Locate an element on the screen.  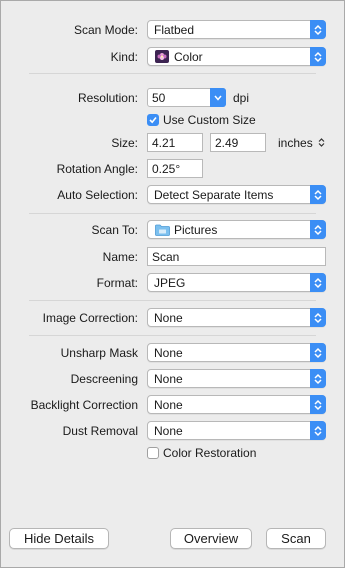
name-row: Name: Scan is located at coordinates (172, 257).